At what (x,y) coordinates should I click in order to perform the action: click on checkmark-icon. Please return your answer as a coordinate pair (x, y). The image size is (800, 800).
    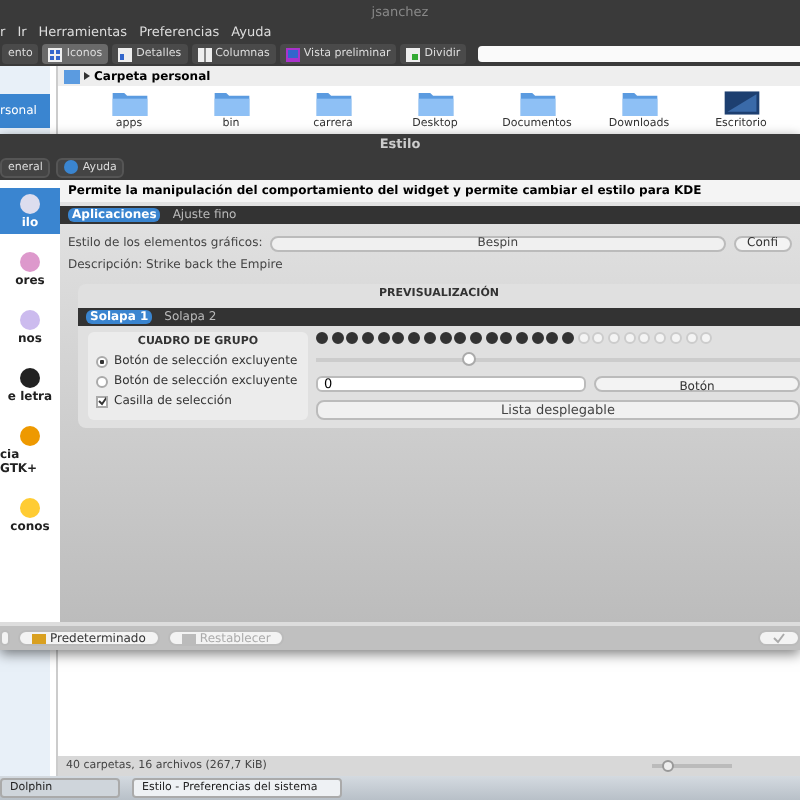
    Looking at the image, I should click on (779, 638).